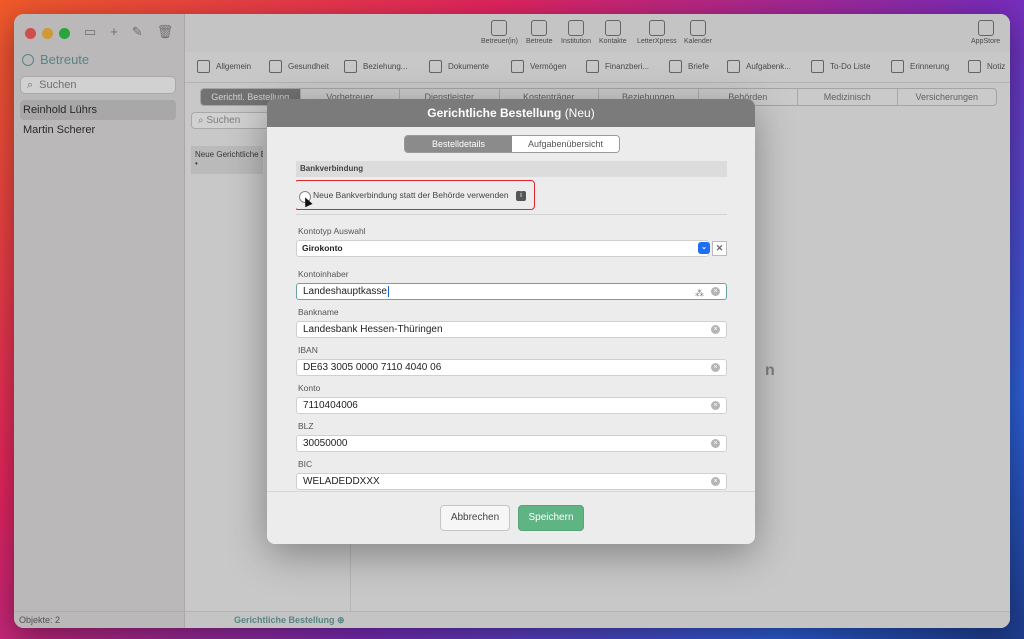  Describe the element at coordinates (511, 169) in the screenshot. I see `section-header-bankverbindung: Bankverbindung` at that location.